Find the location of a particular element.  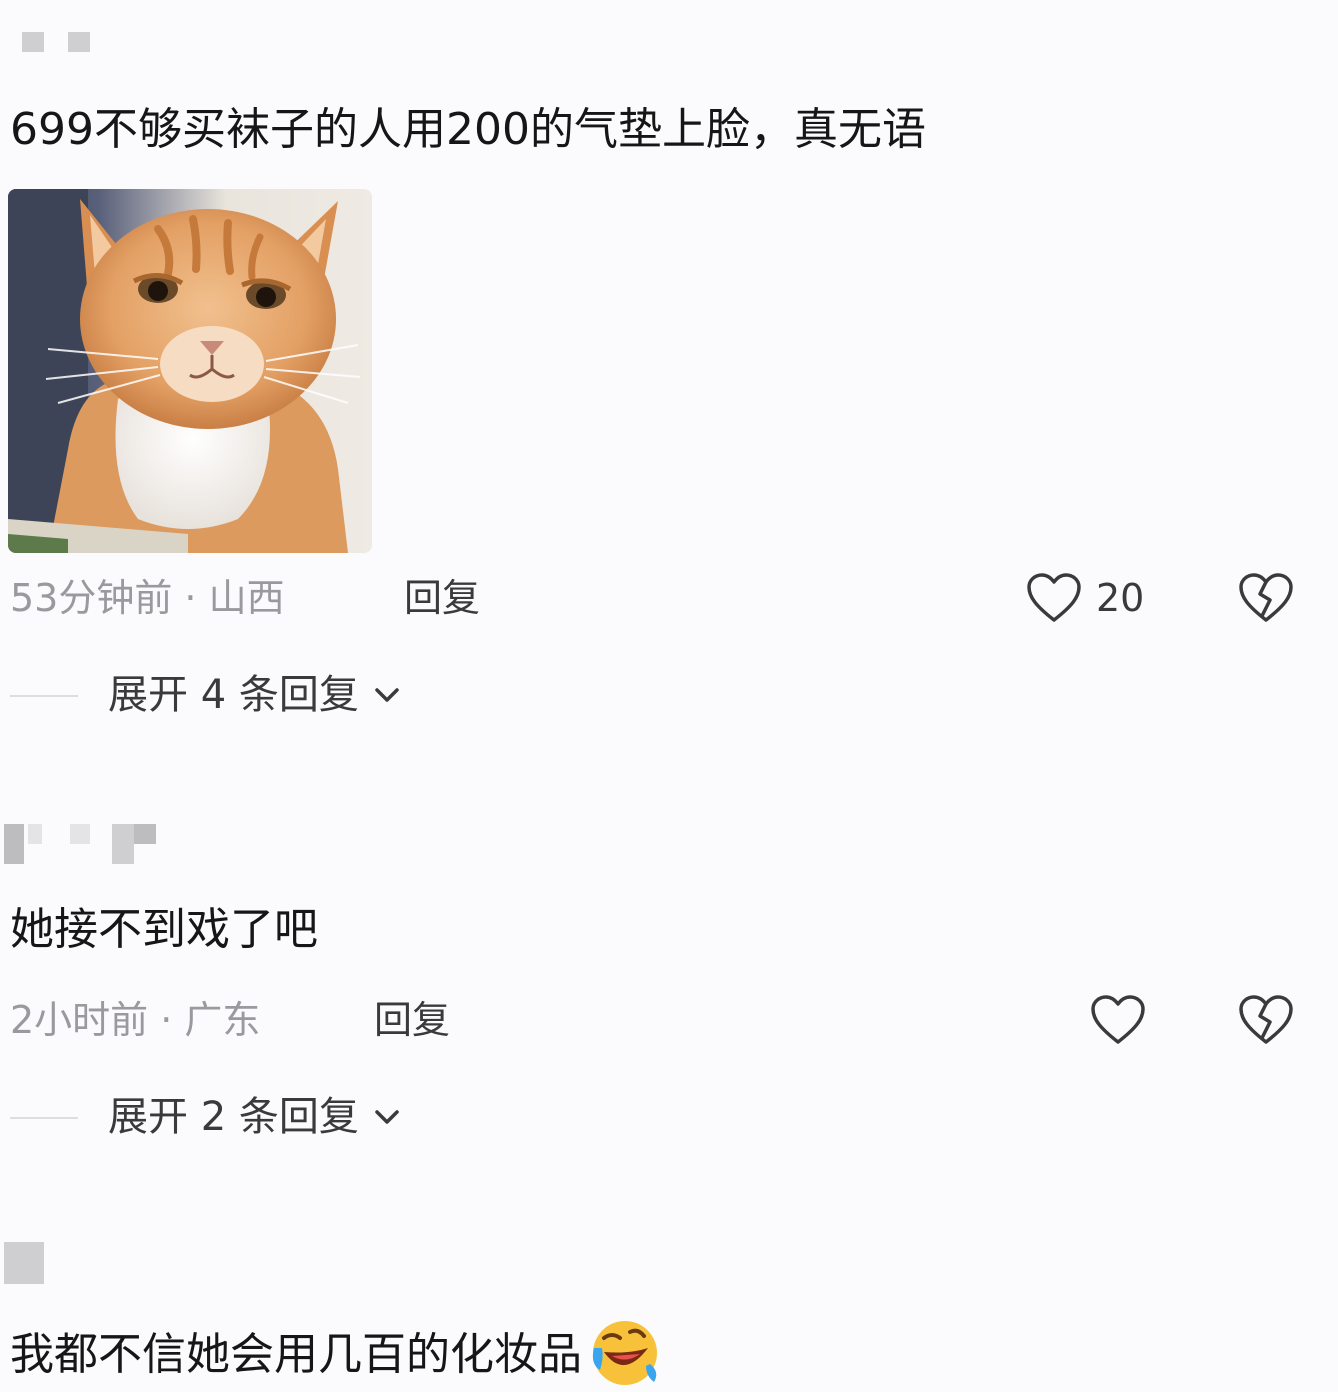

comment-meta-row: 53分钟前 · 山西 回复 20 is located at coordinates (669, 598).